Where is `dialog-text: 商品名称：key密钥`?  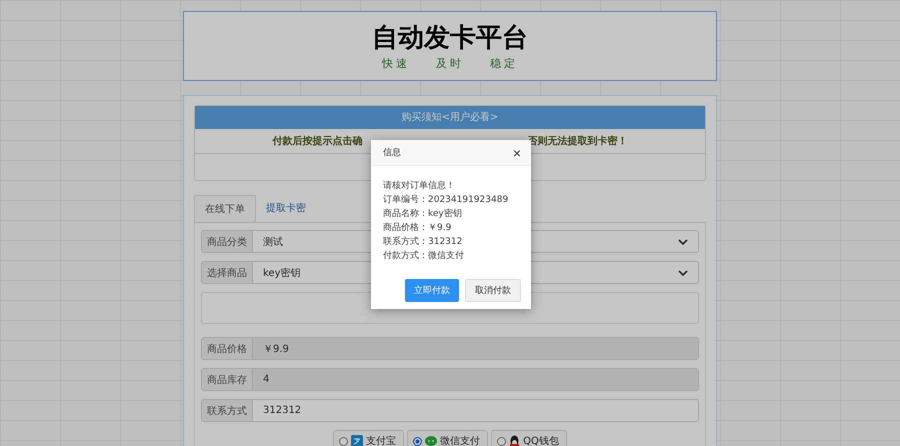
dialog-text: 商品名称：key密钥 is located at coordinates (423, 214).